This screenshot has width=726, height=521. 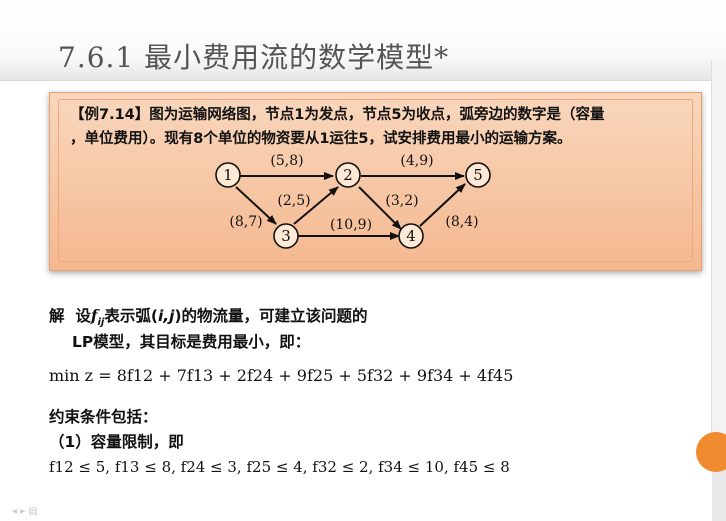 I want to click on arc-label-2-4: (3,2), so click(x=401, y=201).